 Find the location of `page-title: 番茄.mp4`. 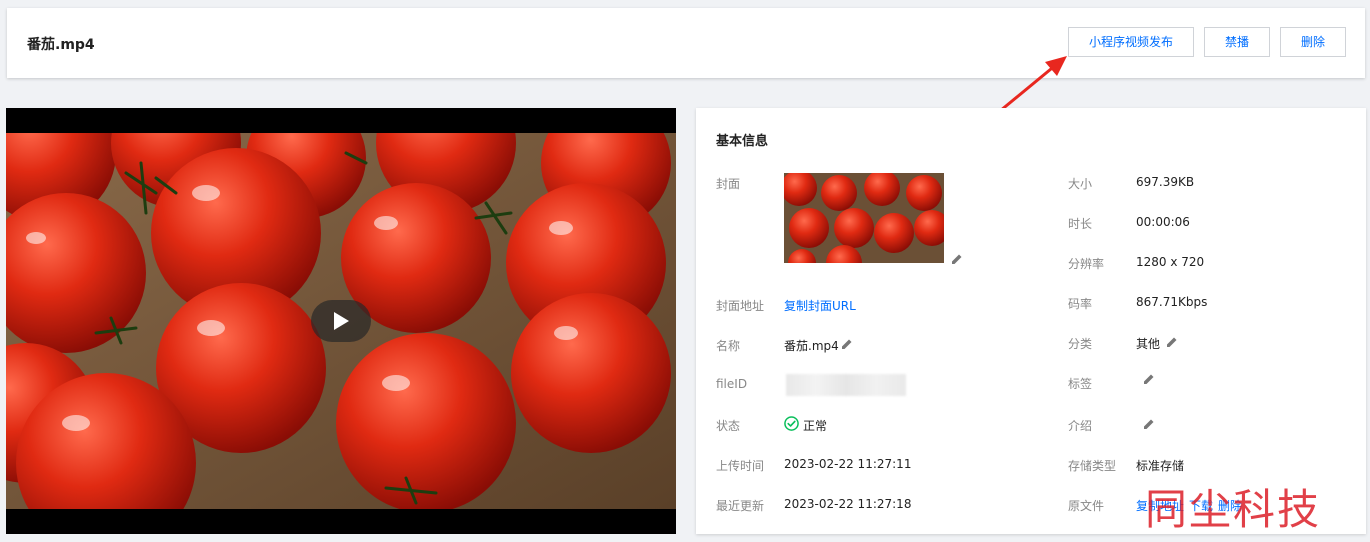

page-title: 番茄.mp4 is located at coordinates (61, 45).